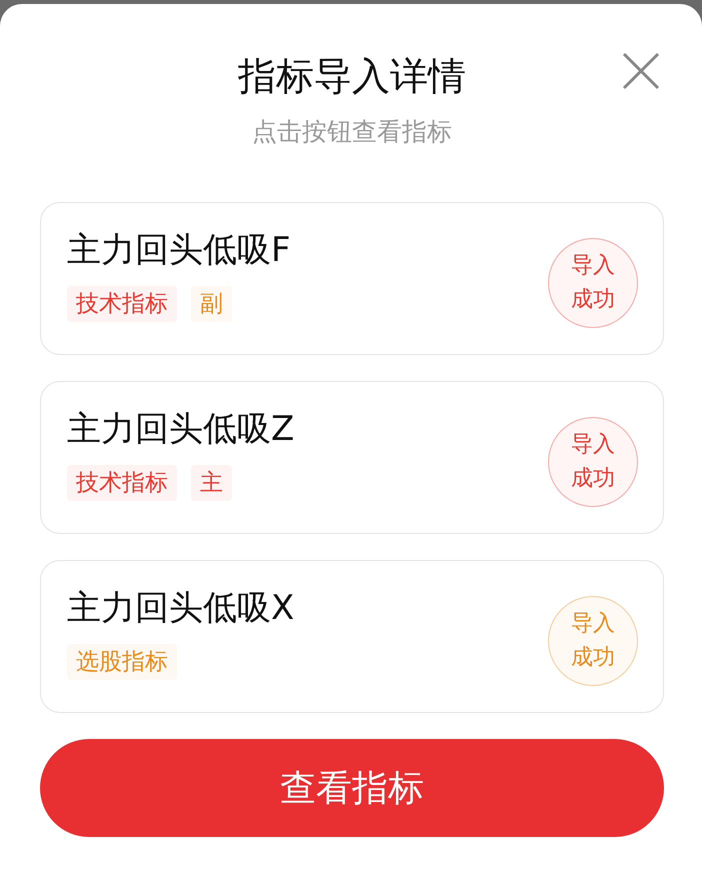 The width and height of the screenshot is (702, 878). What do you see at coordinates (352, 788) in the screenshot?
I see `view-indicators-button: 查看指标` at bounding box center [352, 788].